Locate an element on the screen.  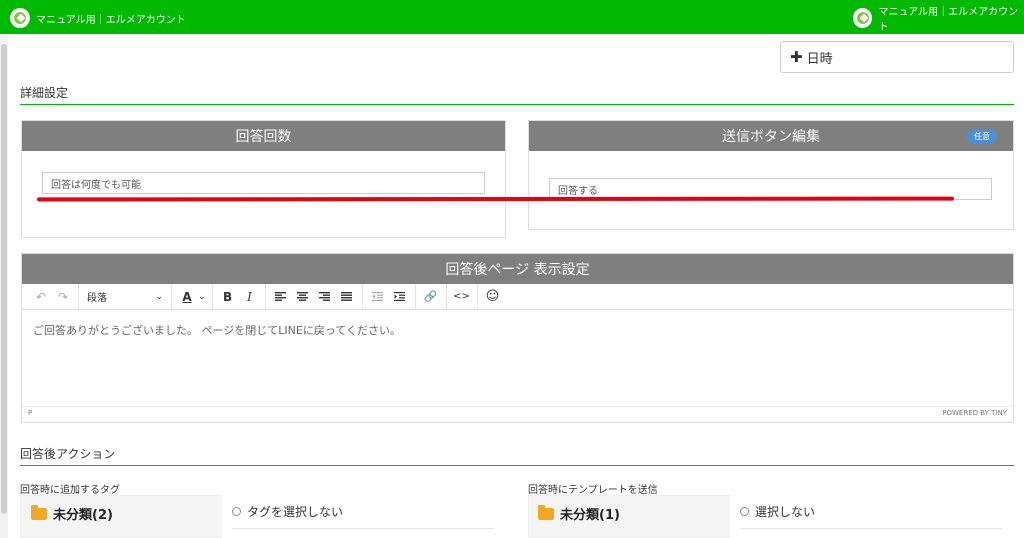
detail-settings-title: 詳細設定 is located at coordinates (44, 93).